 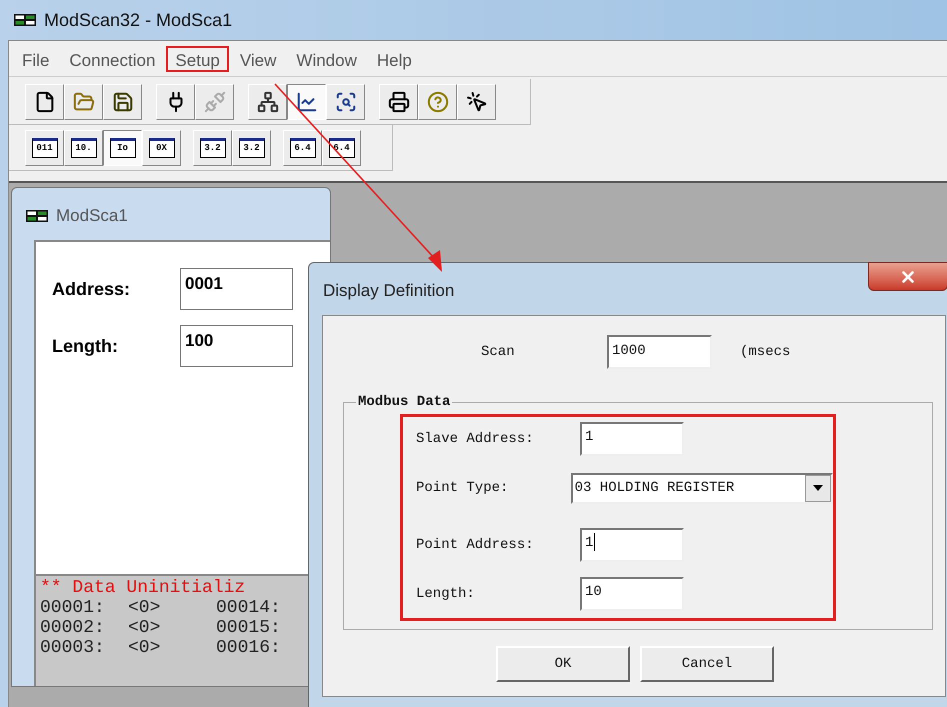 I want to click on value-field: 100, so click(x=236, y=346).